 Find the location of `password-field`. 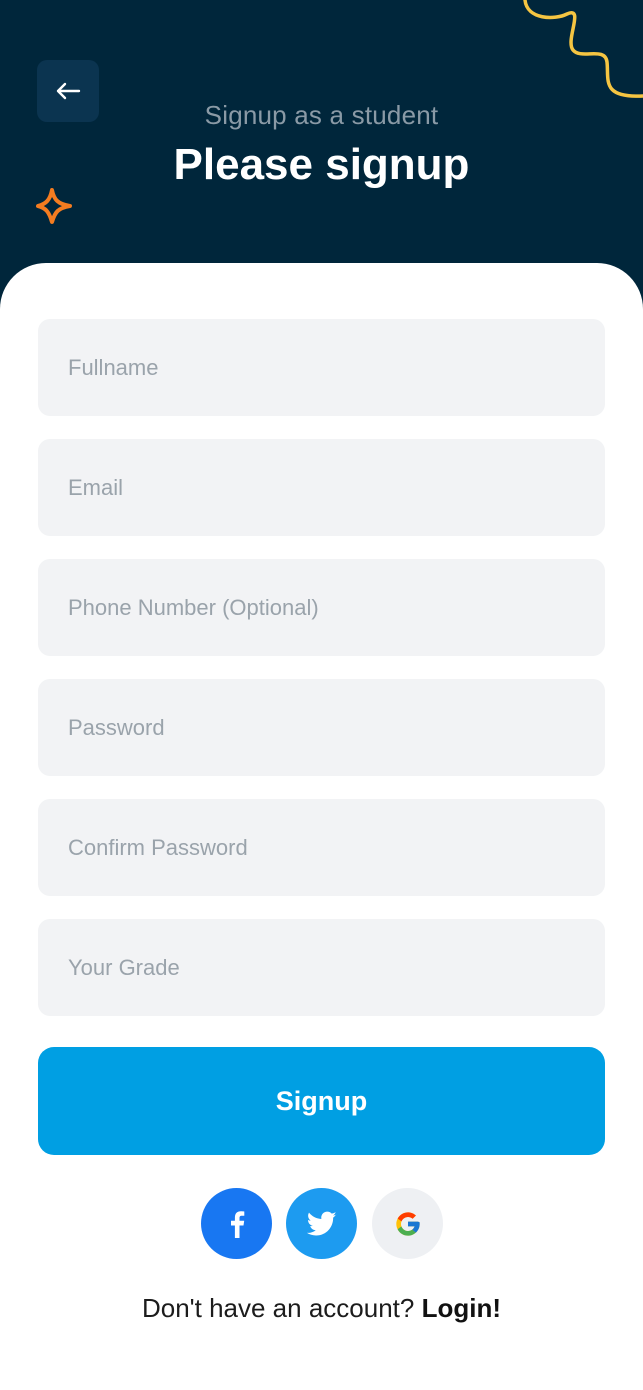

password-field is located at coordinates (321, 727).